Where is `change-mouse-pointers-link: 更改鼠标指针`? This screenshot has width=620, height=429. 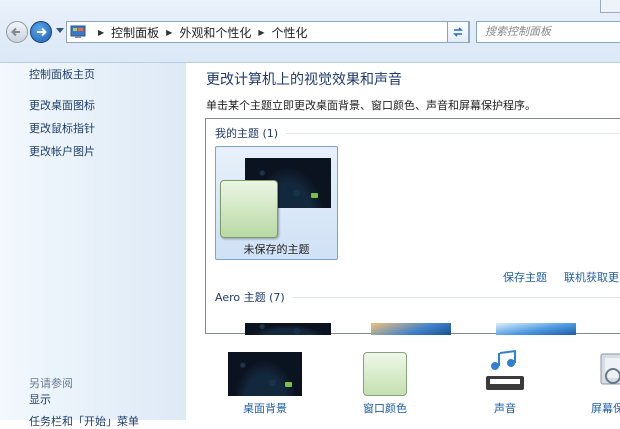
change-mouse-pointers-link: 更改鼠标指针 is located at coordinates (62, 128).